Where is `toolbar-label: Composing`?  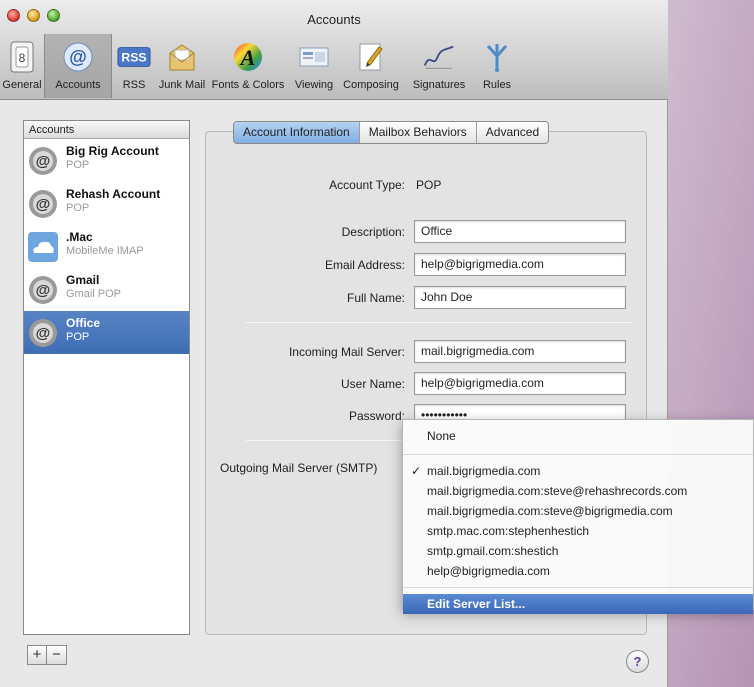 toolbar-label: Composing is located at coordinates (371, 85).